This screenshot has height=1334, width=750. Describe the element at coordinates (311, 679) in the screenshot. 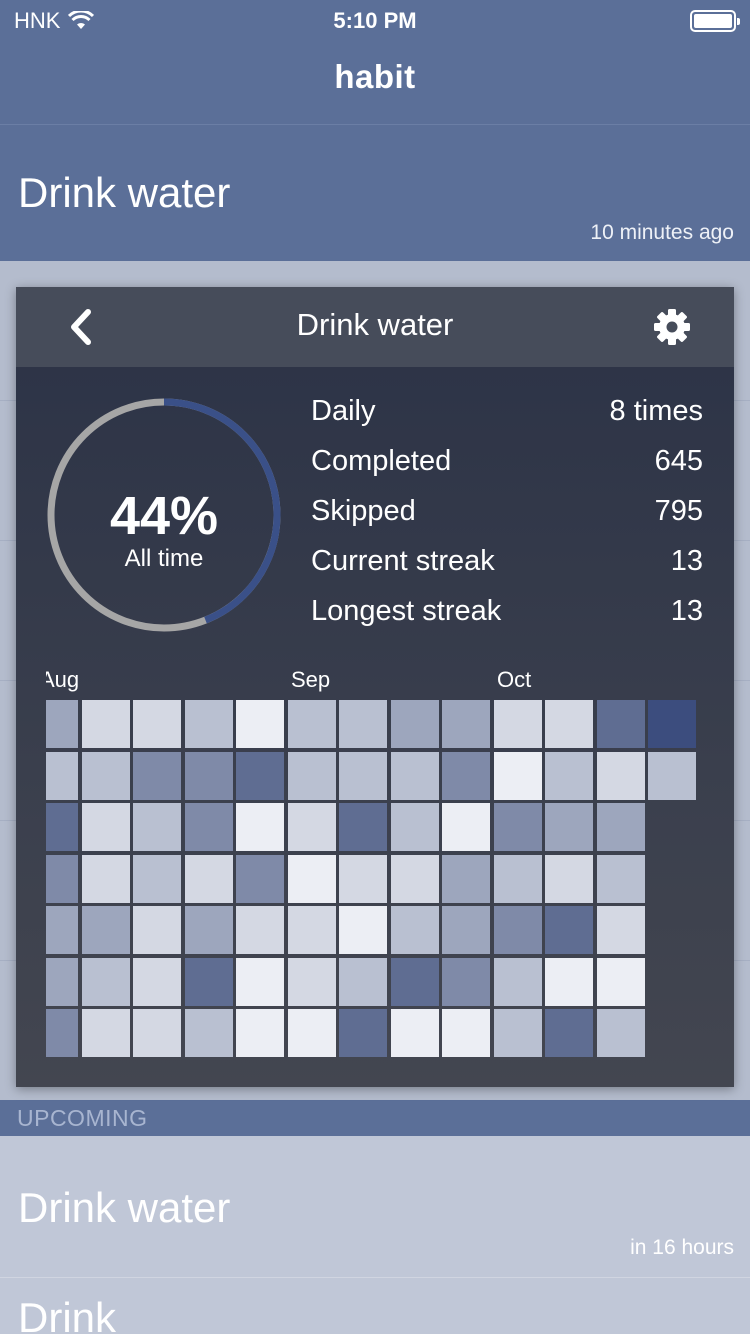

I see `month-label: Sep` at that location.